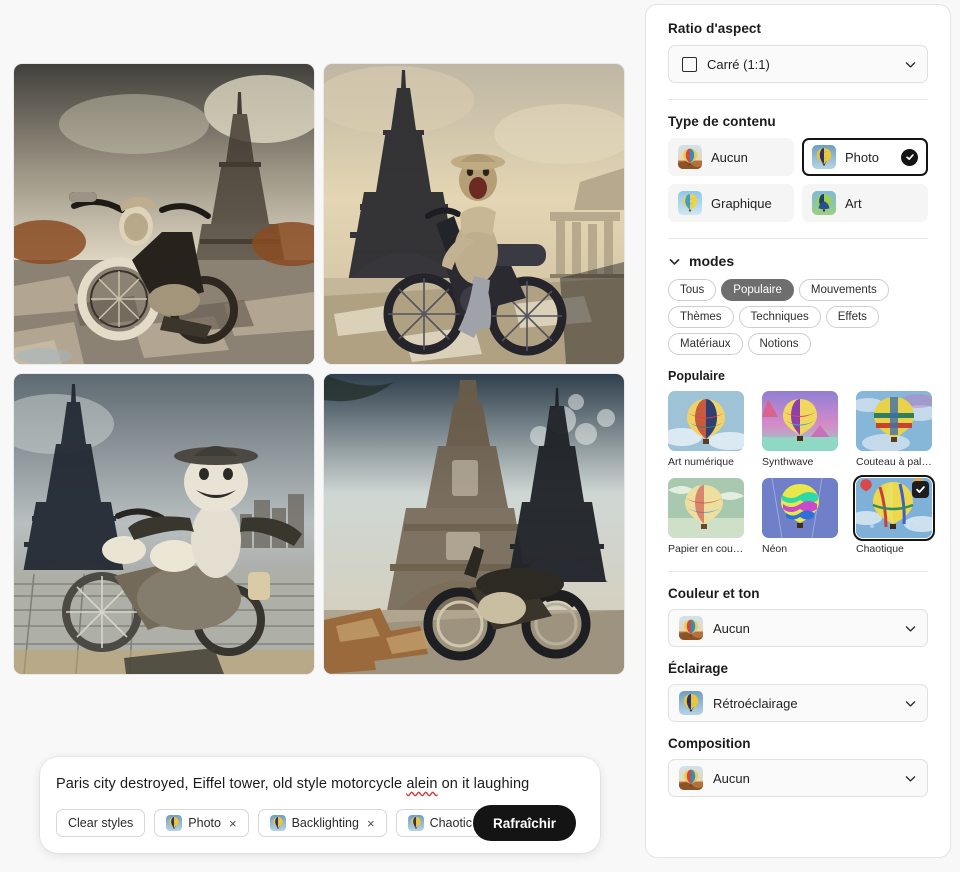 Image resolution: width=960 pixels, height=872 pixels. What do you see at coordinates (862, 157) in the screenshot?
I see `content-type-label: Photo` at bounding box center [862, 157].